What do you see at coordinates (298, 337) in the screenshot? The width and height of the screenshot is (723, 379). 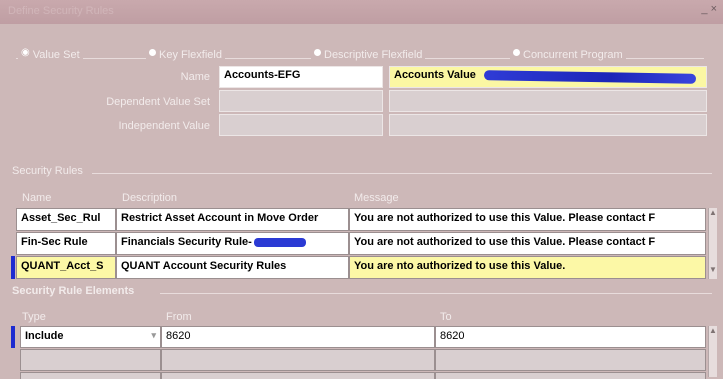 I see `element-from-field: 8620` at bounding box center [298, 337].